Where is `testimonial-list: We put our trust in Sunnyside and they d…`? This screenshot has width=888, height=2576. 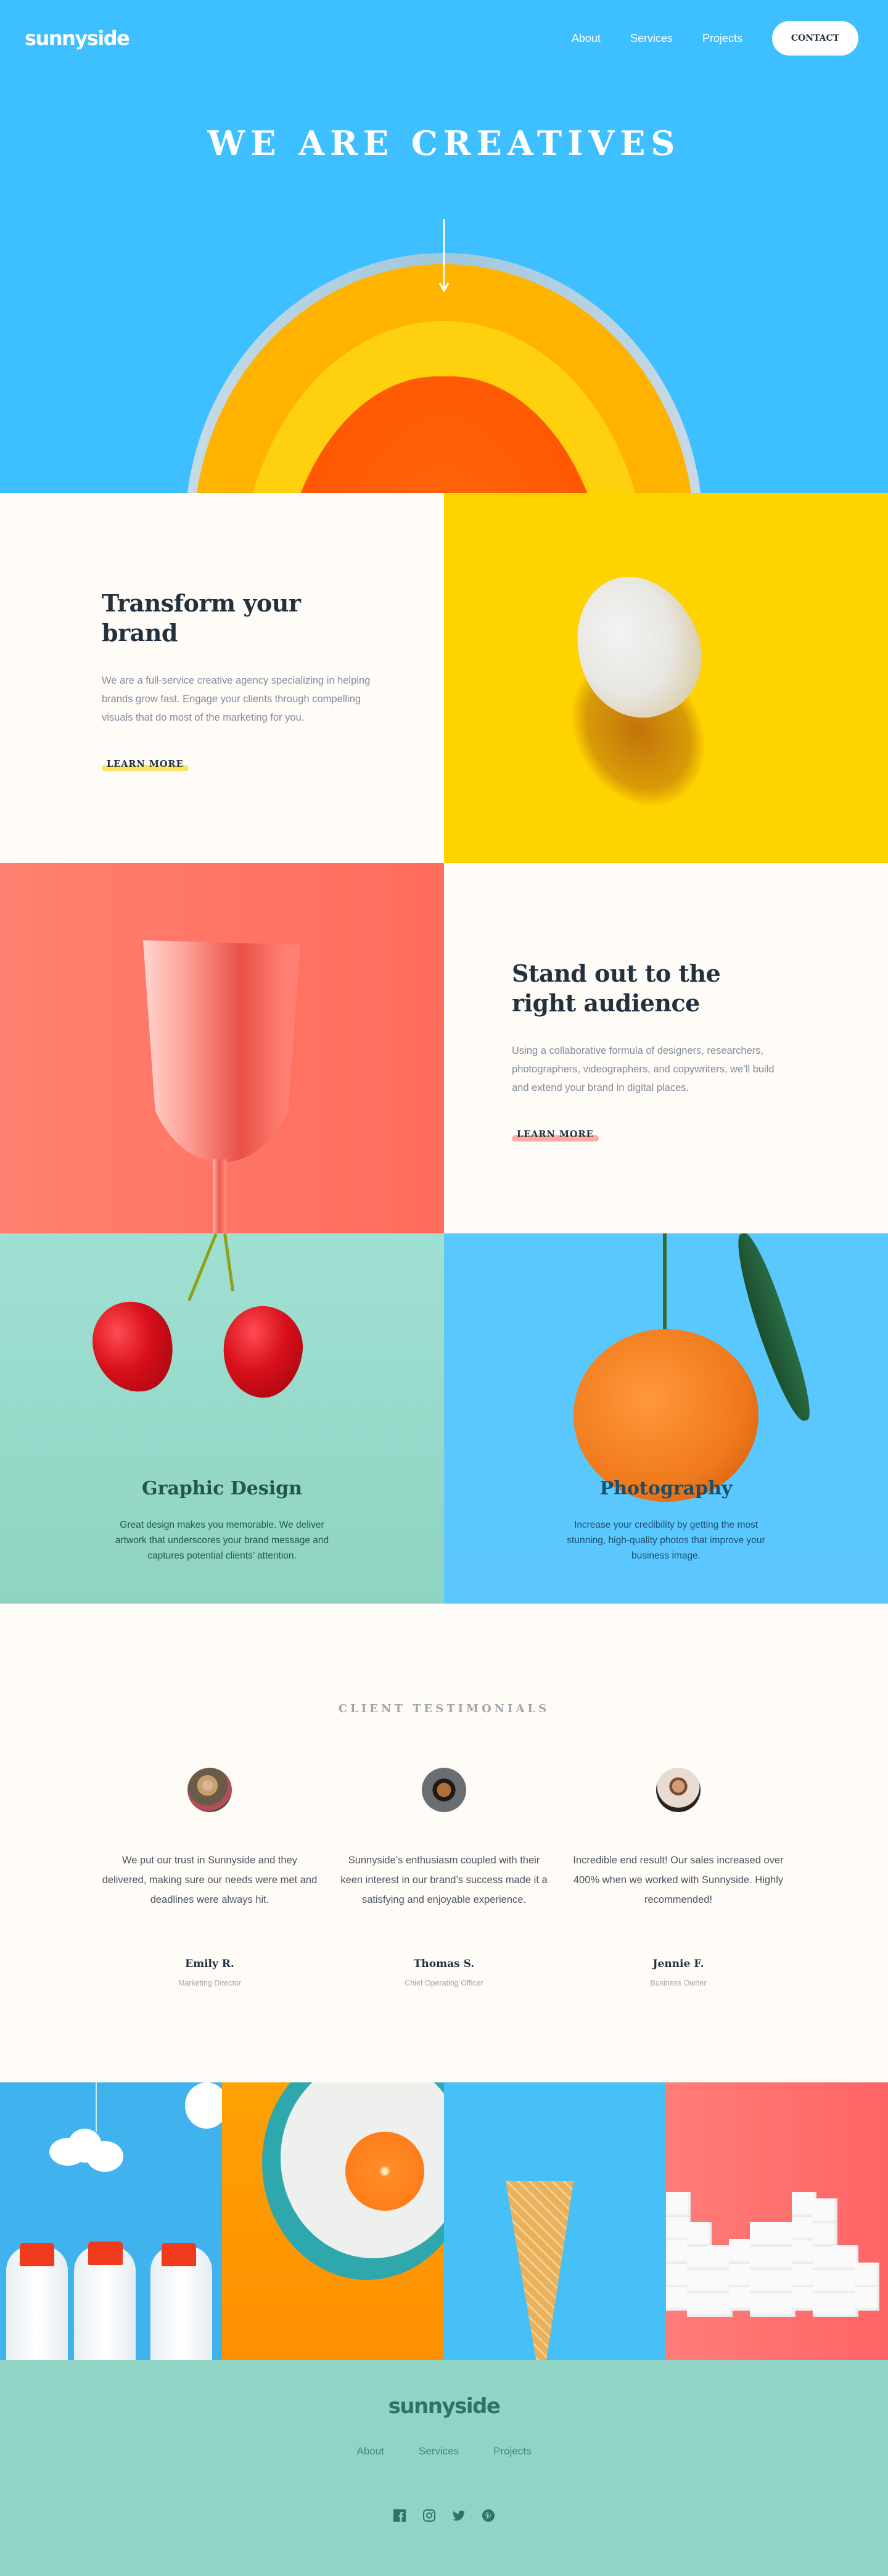
testimonial-list: We put our trust in Sunnyside and they d… is located at coordinates (444, 1877).